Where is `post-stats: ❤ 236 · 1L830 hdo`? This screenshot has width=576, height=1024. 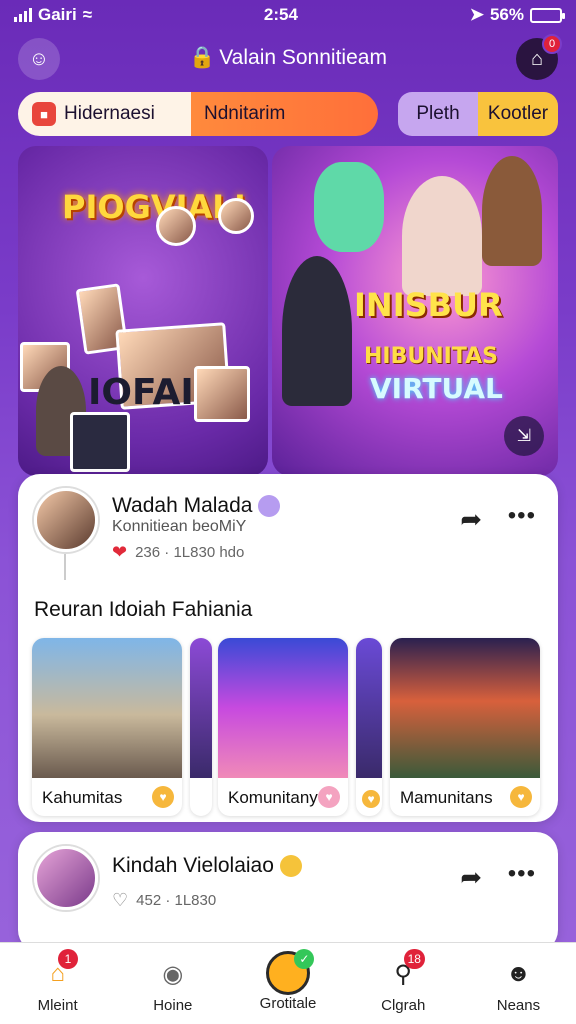 post-stats: ❤ 236 · 1L830 hdo is located at coordinates (178, 552).